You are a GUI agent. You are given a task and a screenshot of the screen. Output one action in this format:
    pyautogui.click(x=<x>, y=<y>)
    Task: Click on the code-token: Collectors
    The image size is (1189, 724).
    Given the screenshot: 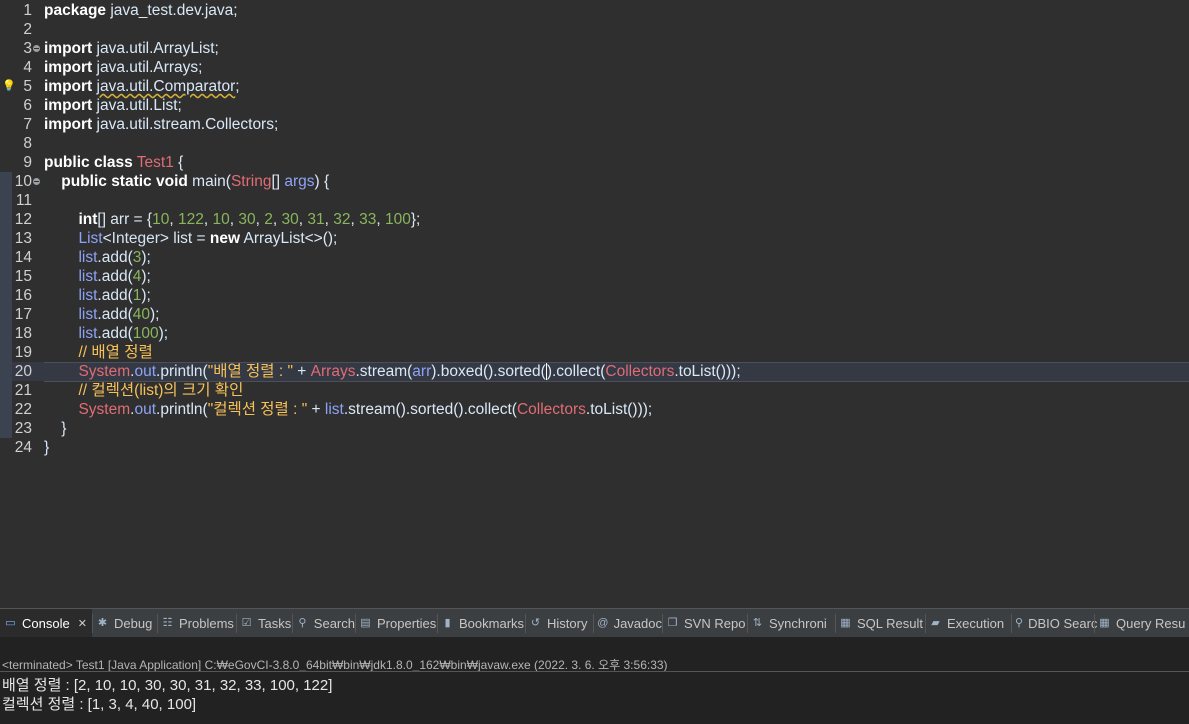 What is the action you would take?
    pyautogui.click(x=640, y=371)
    